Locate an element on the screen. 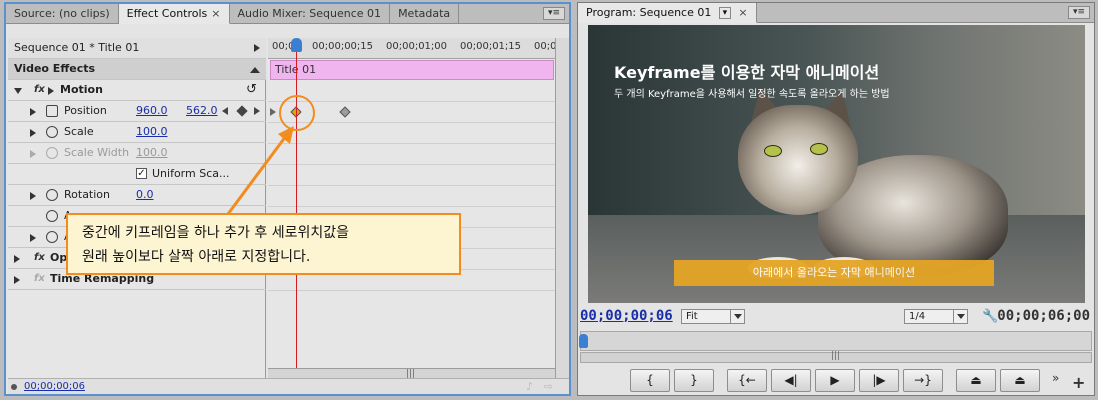 The width and height of the screenshot is (1098, 400). keyframe-start-marker-icon is located at coordinates (273, 112).